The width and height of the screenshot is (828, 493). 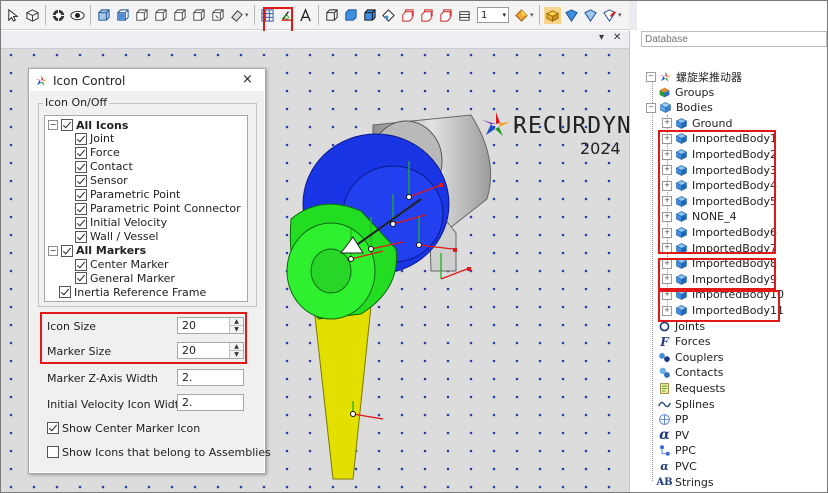 I want to click on icon-tree-item: Wall / Vessel, so click(x=116, y=237).